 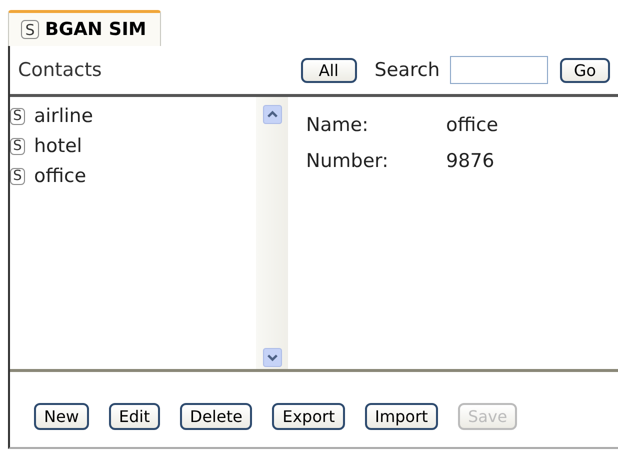 What do you see at coordinates (272, 233) in the screenshot?
I see `scrollbar` at bounding box center [272, 233].